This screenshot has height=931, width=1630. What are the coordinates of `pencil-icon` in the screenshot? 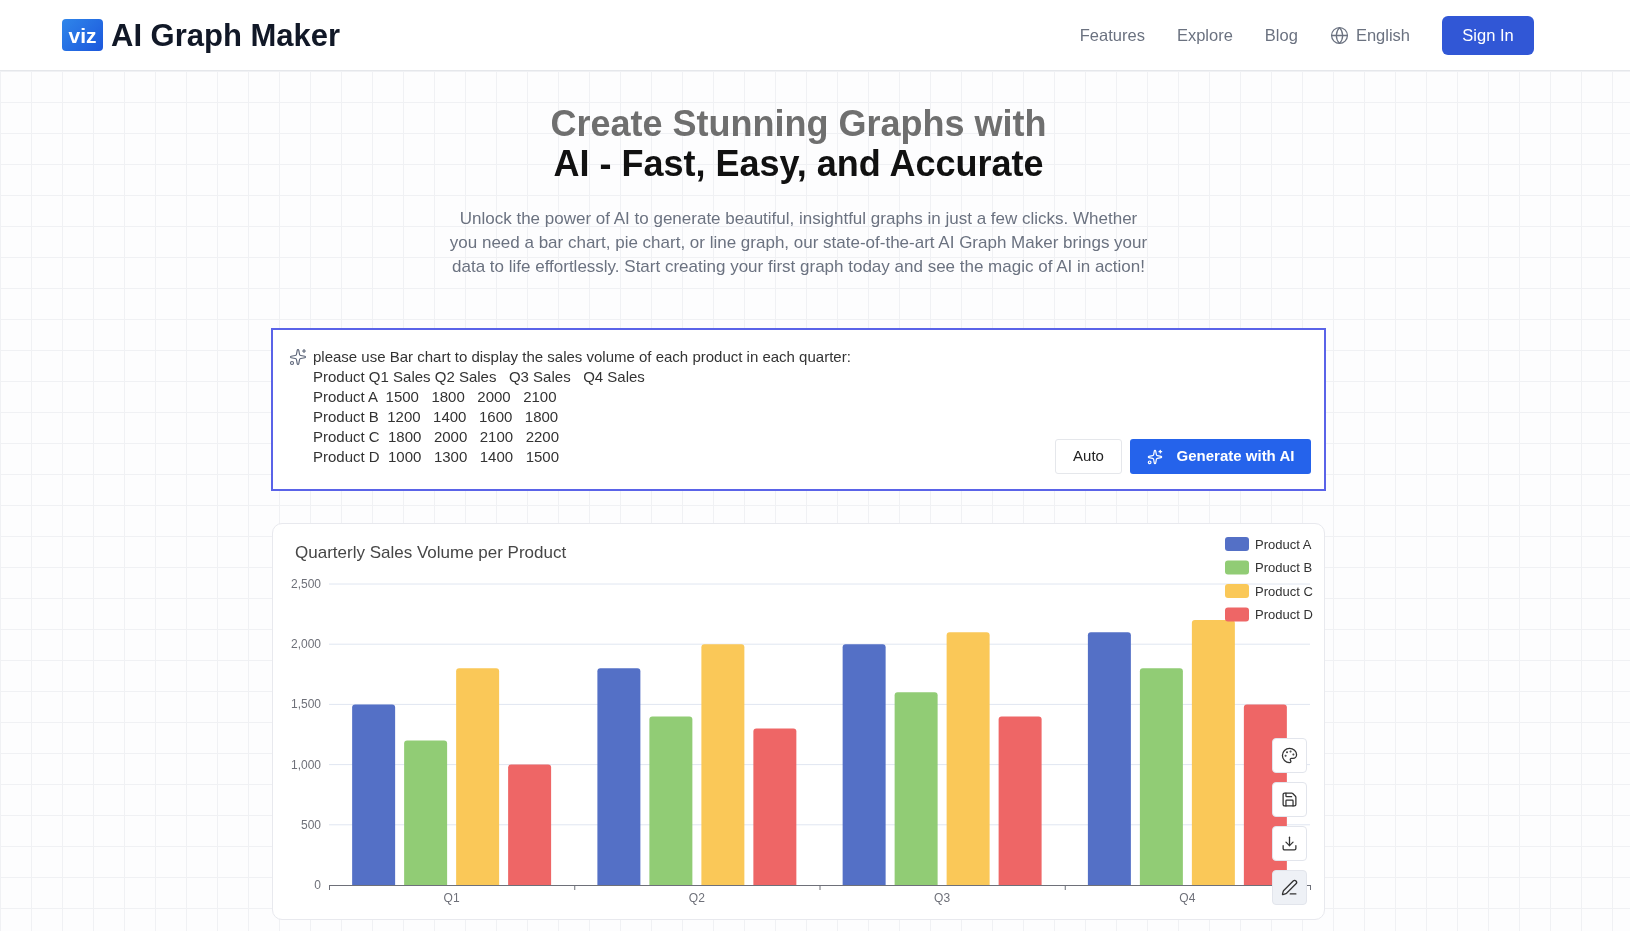 It's located at (1289, 887).